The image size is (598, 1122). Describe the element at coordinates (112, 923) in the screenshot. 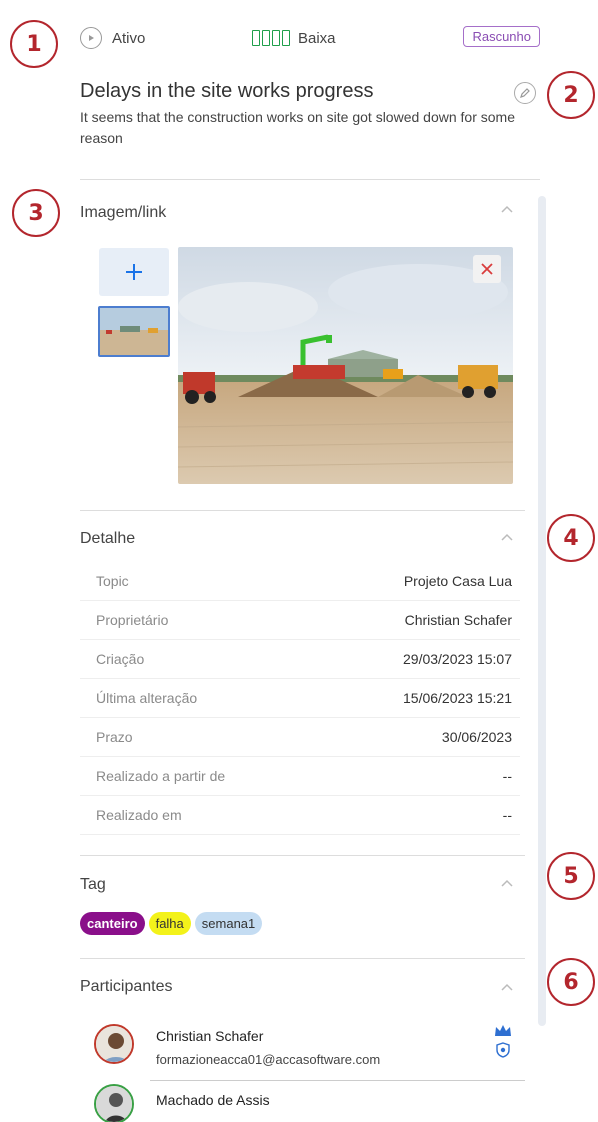

I see `tag-chip: canteiro` at that location.